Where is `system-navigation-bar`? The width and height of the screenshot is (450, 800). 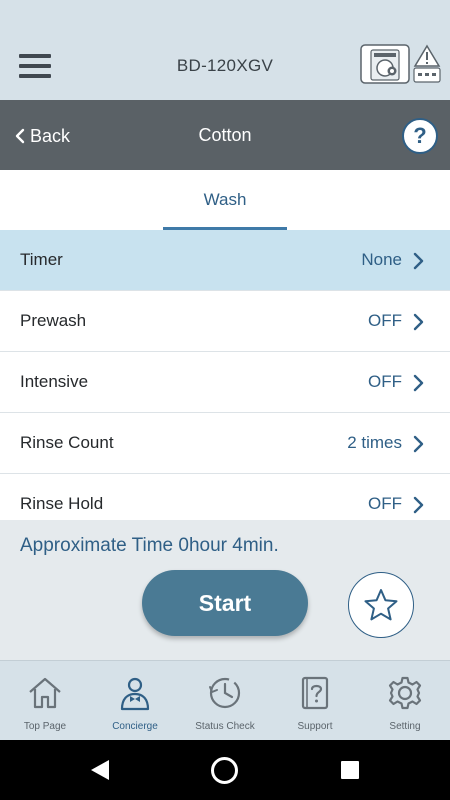
system-navigation-bar is located at coordinates (225, 770).